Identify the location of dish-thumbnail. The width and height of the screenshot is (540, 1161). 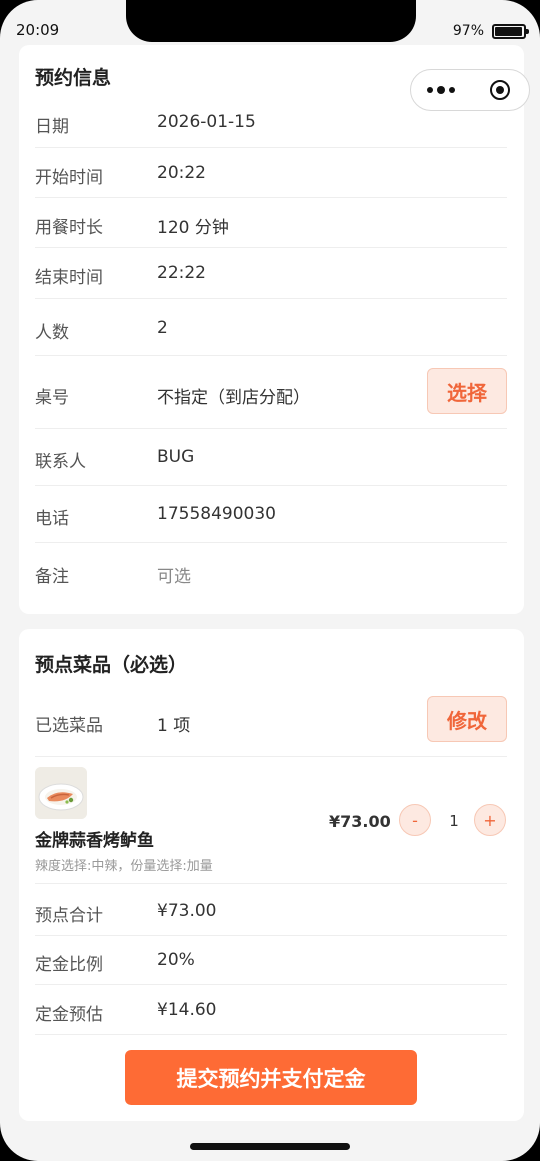
(61, 793).